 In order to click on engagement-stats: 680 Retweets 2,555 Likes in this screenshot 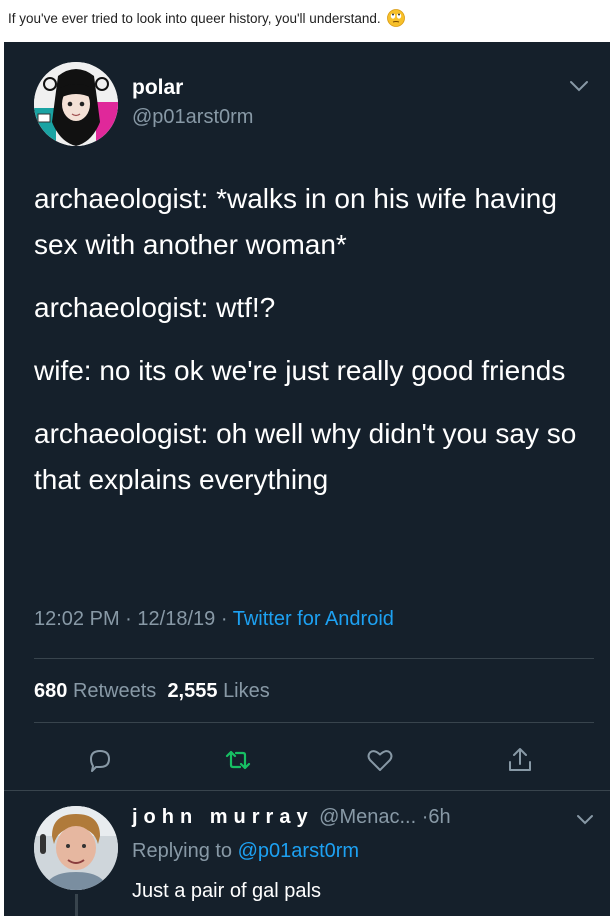, I will do `click(152, 691)`.